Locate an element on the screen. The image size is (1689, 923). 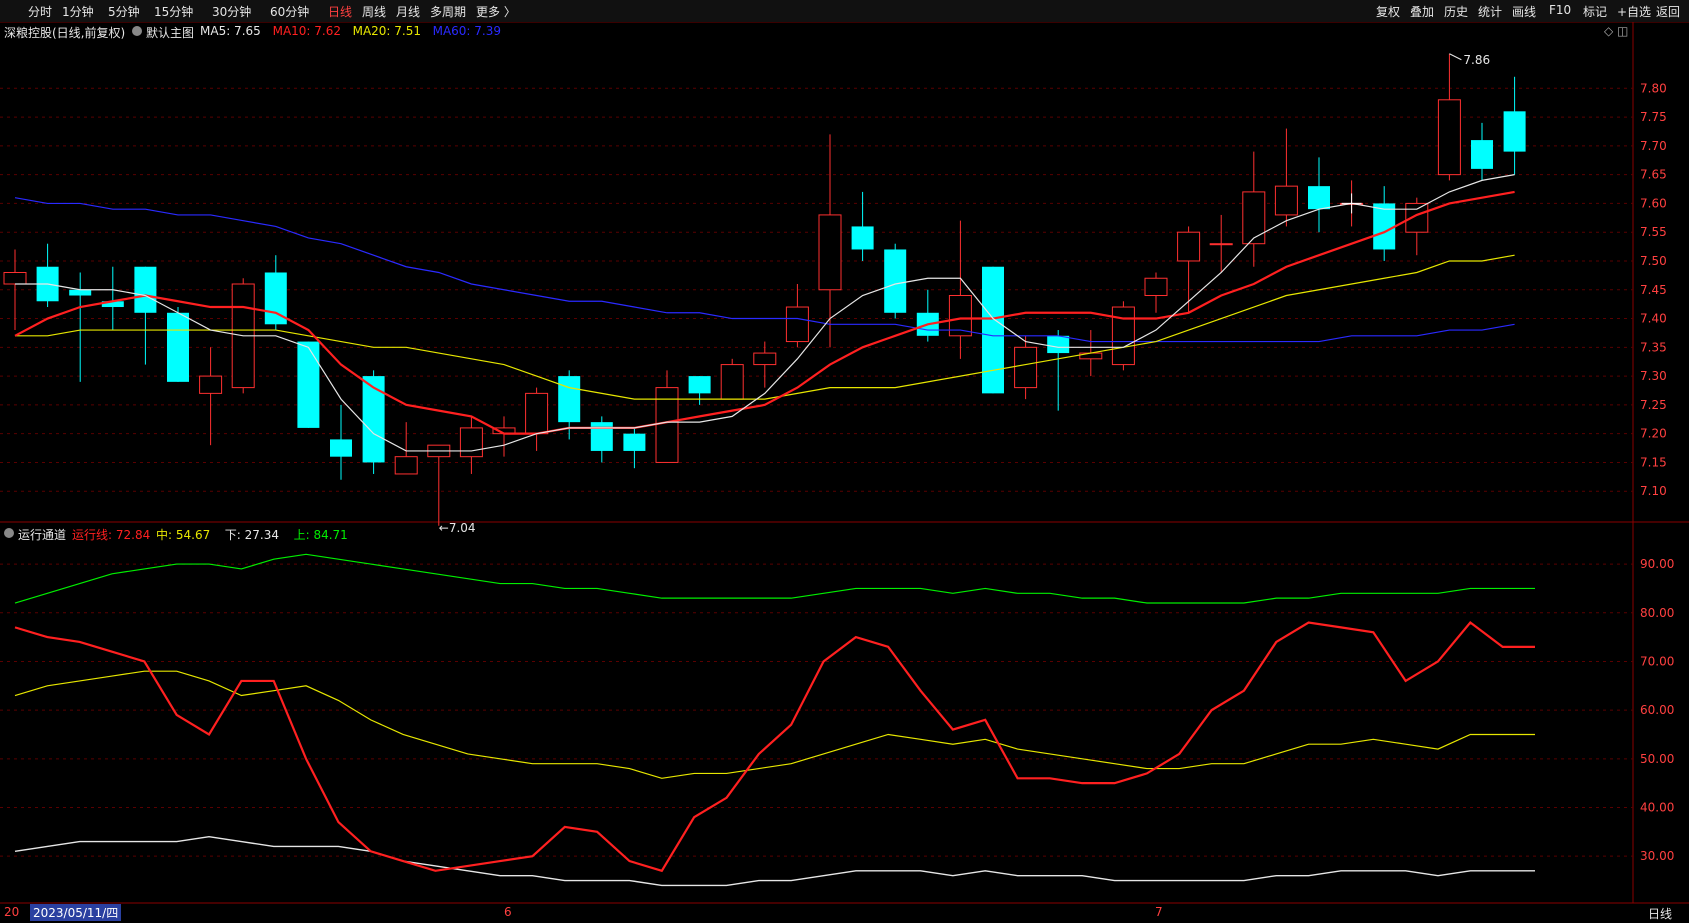
high-price-label: 7.86 is located at coordinates (1476, 60).